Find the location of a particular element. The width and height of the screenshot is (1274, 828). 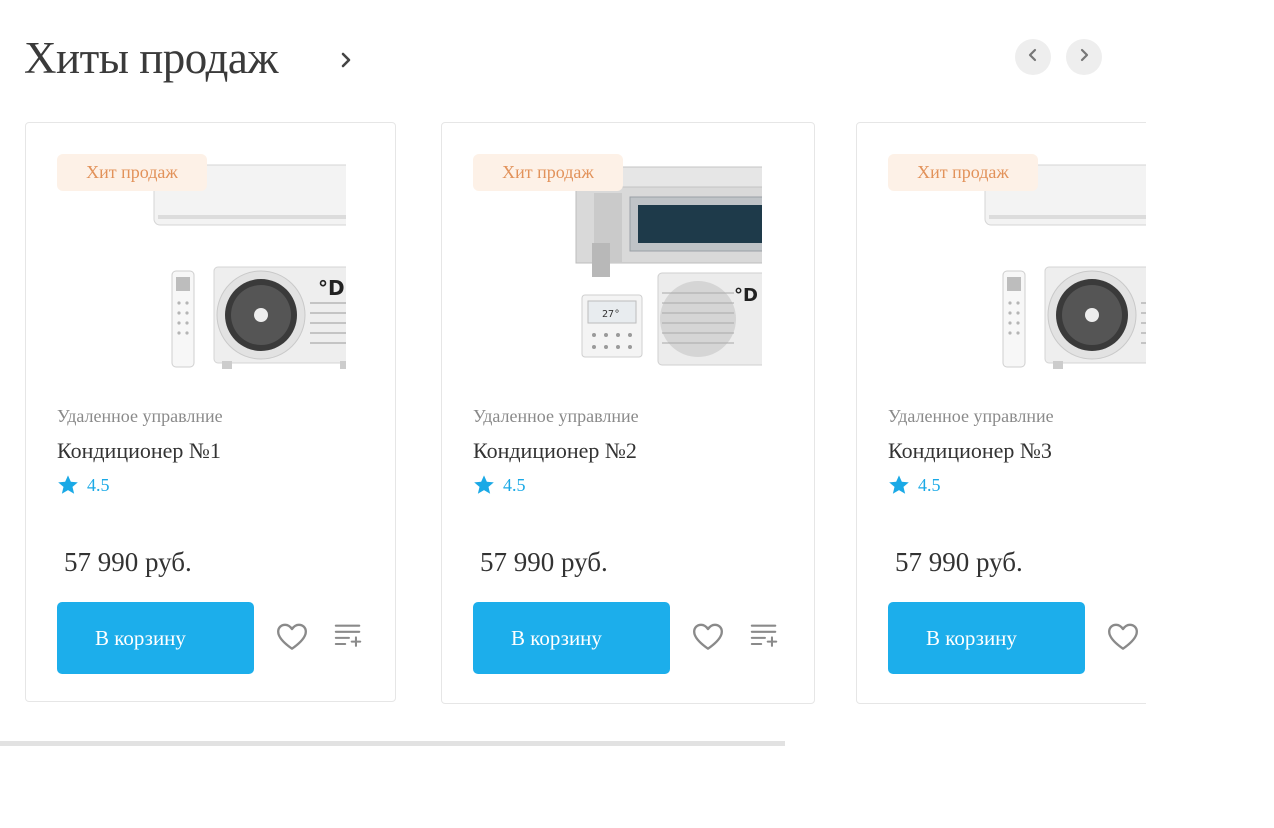

carousel-prev-button is located at coordinates (1033, 57).